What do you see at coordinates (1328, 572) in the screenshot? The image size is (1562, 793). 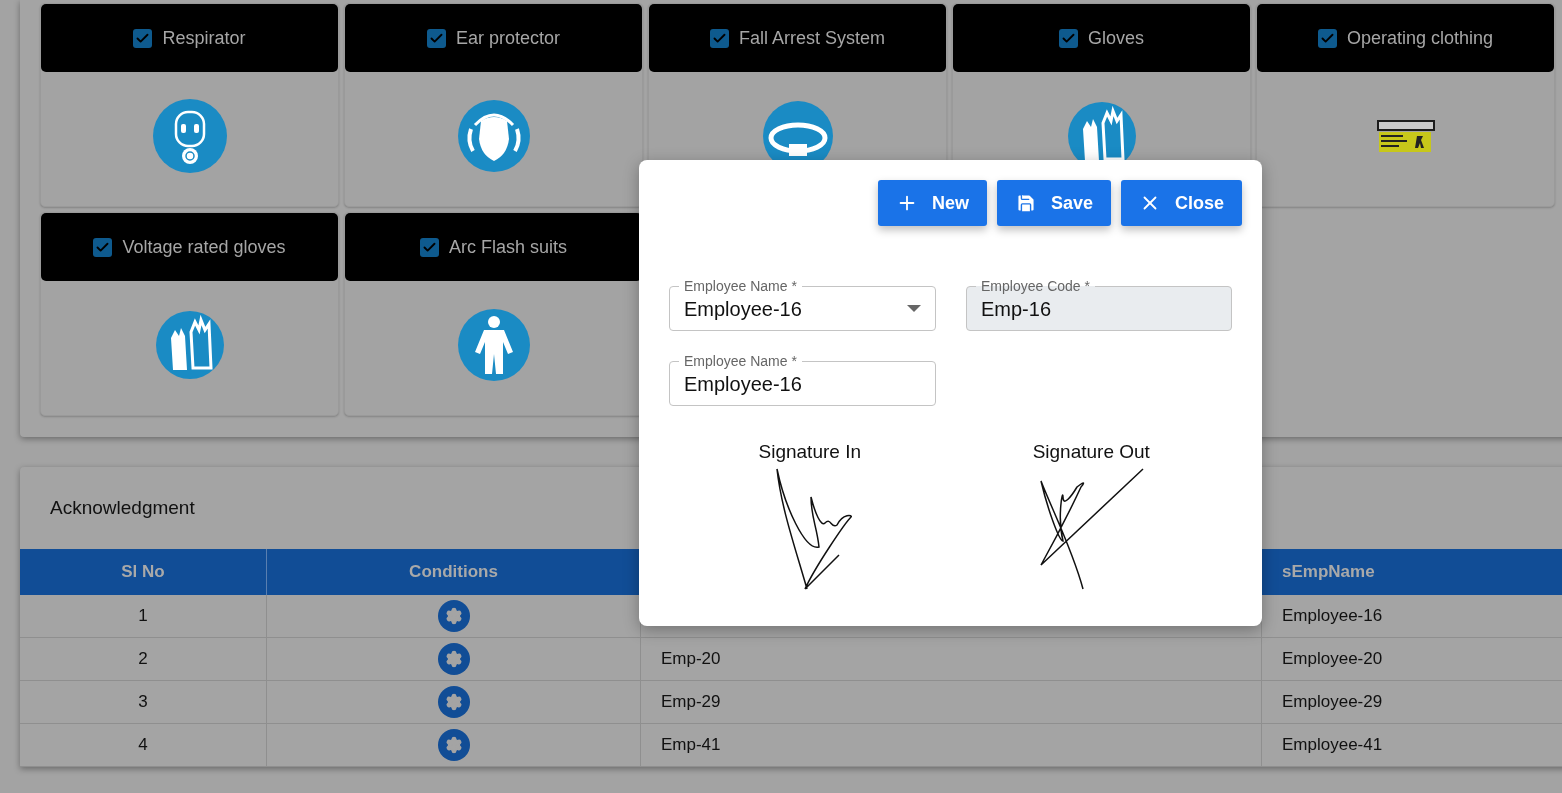 I see `column-header: sEmpName` at bounding box center [1328, 572].